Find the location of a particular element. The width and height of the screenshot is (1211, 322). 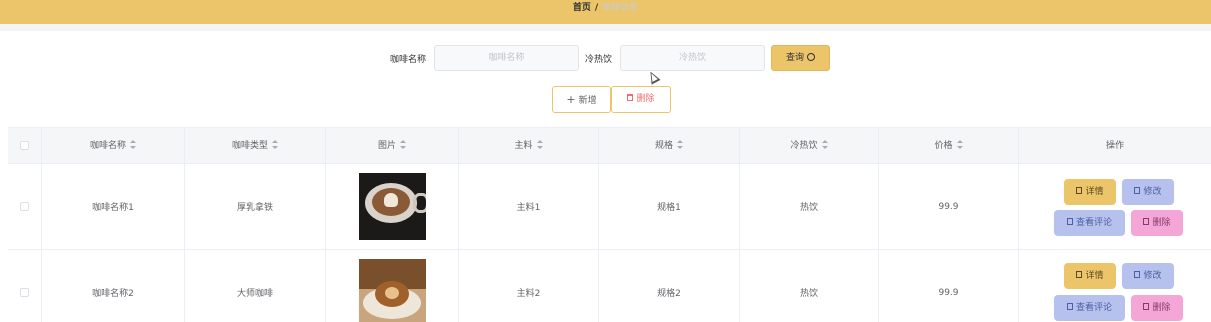

cell-type: 大师咖啡 is located at coordinates (255, 286).